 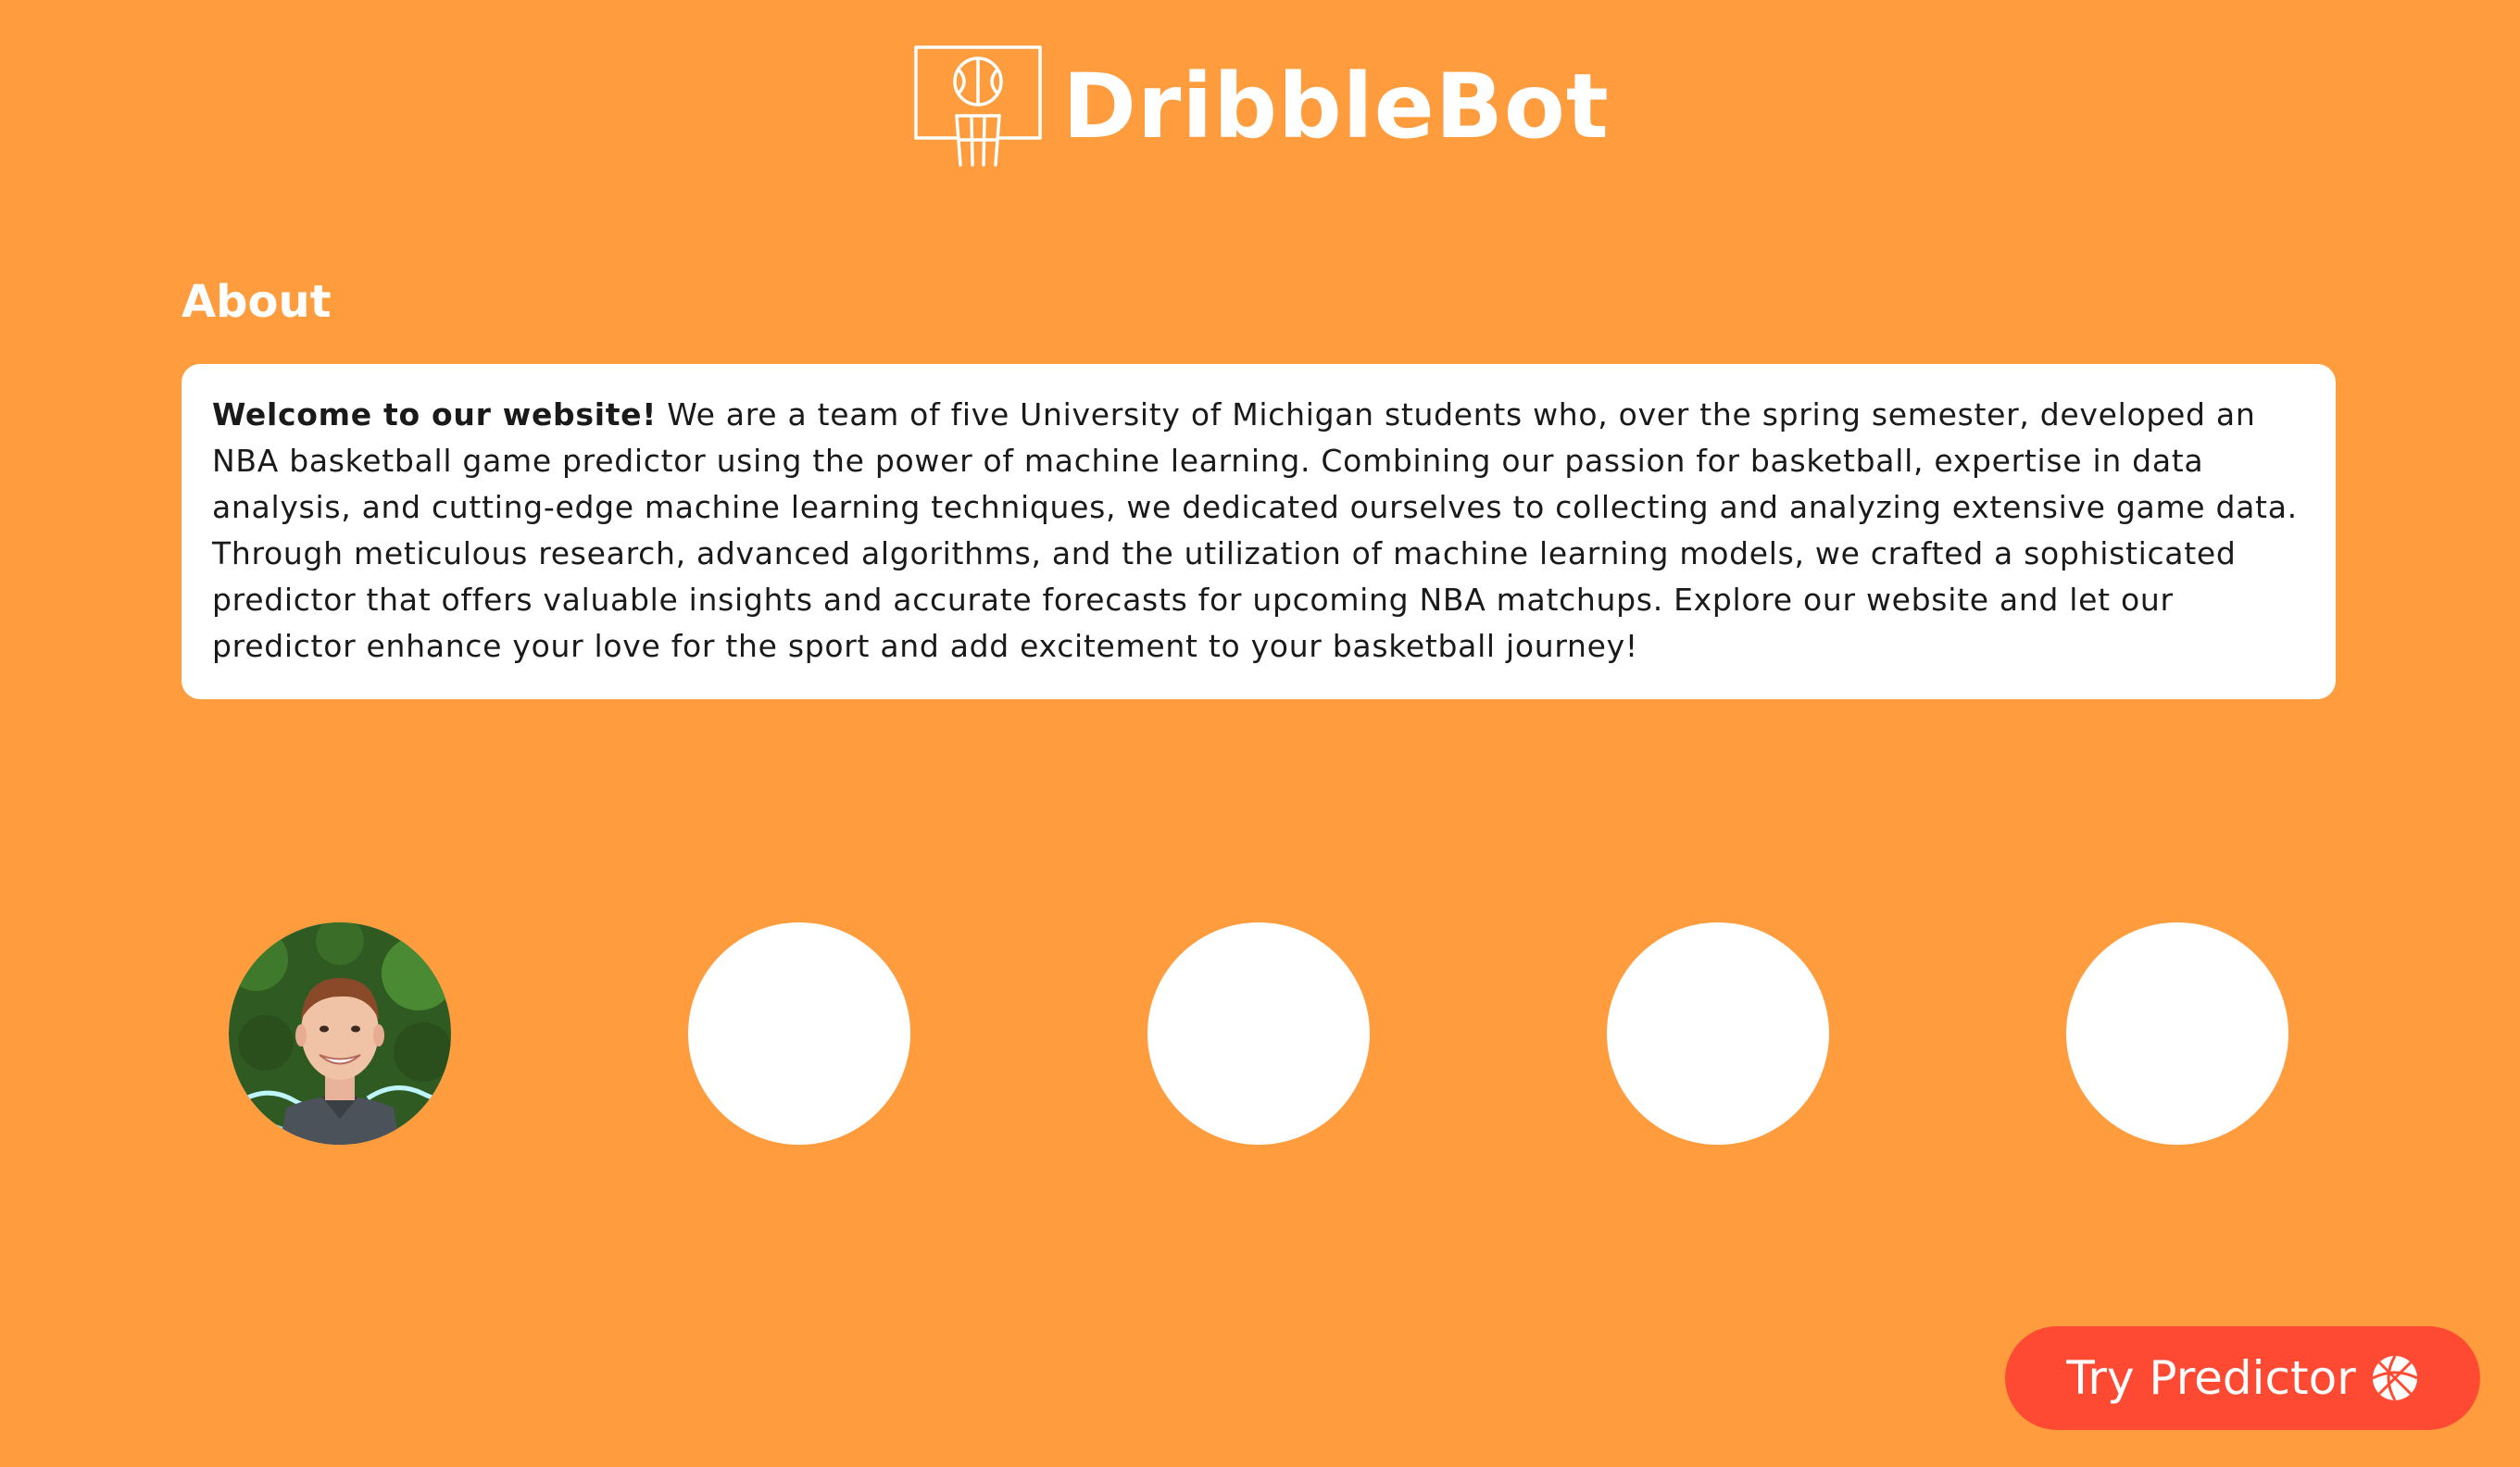 What do you see at coordinates (1336, 106) in the screenshot?
I see `brand-name: DribbleBot` at bounding box center [1336, 106].